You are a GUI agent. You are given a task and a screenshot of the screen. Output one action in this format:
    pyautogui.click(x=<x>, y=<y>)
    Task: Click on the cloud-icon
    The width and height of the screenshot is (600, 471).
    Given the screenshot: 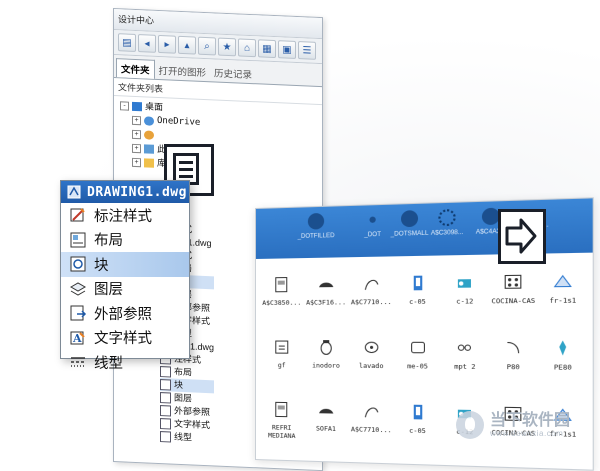 What is the action you would take?
    pyautogui.click(x=149, y=120)
    